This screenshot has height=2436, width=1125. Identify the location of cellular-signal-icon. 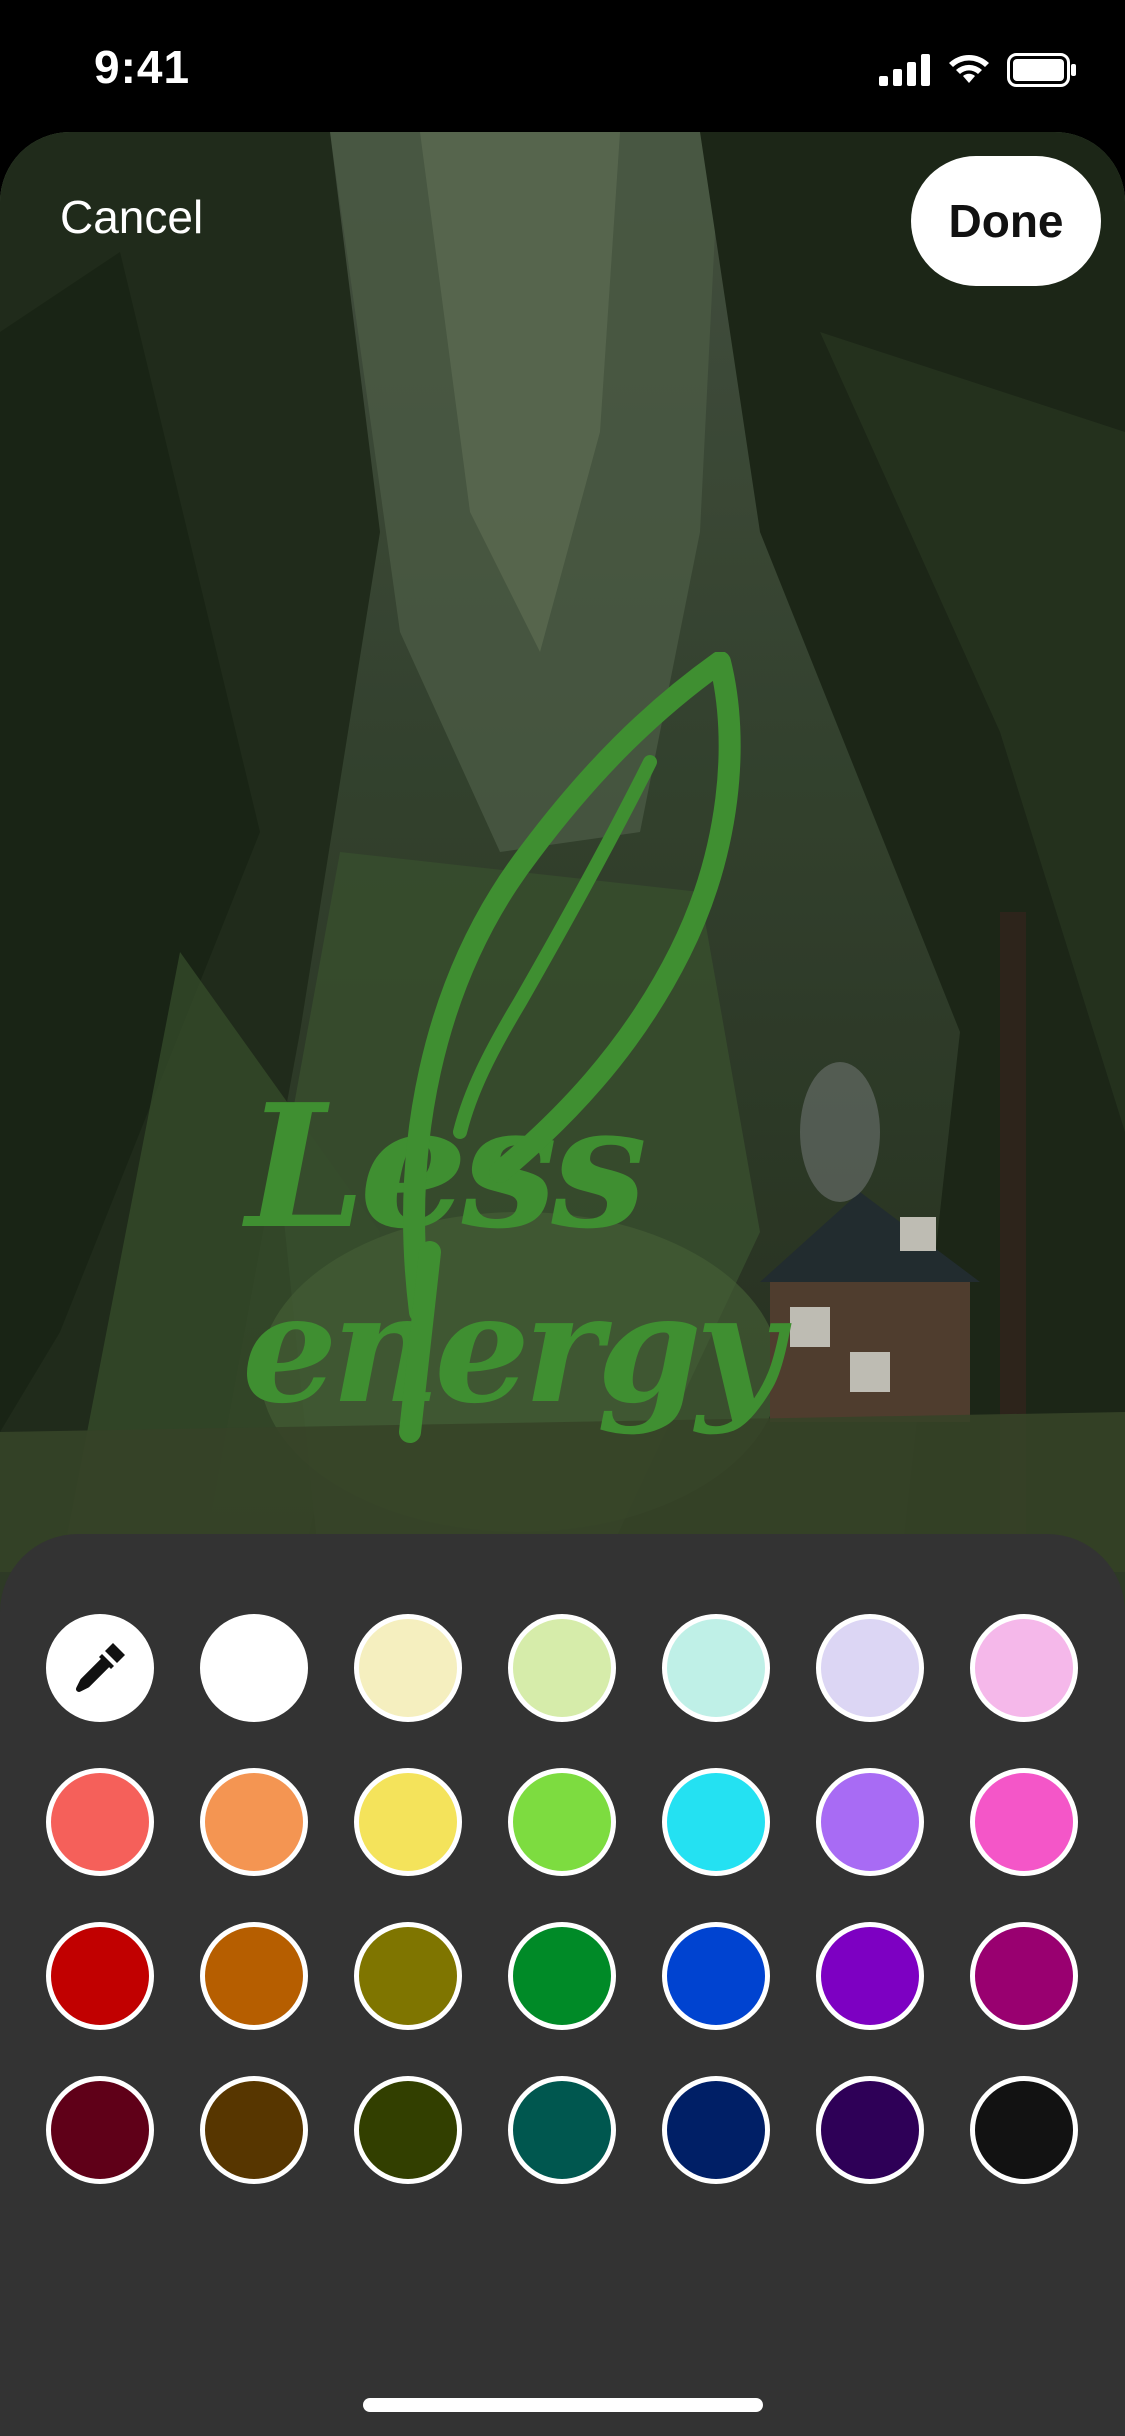
(904, 70).